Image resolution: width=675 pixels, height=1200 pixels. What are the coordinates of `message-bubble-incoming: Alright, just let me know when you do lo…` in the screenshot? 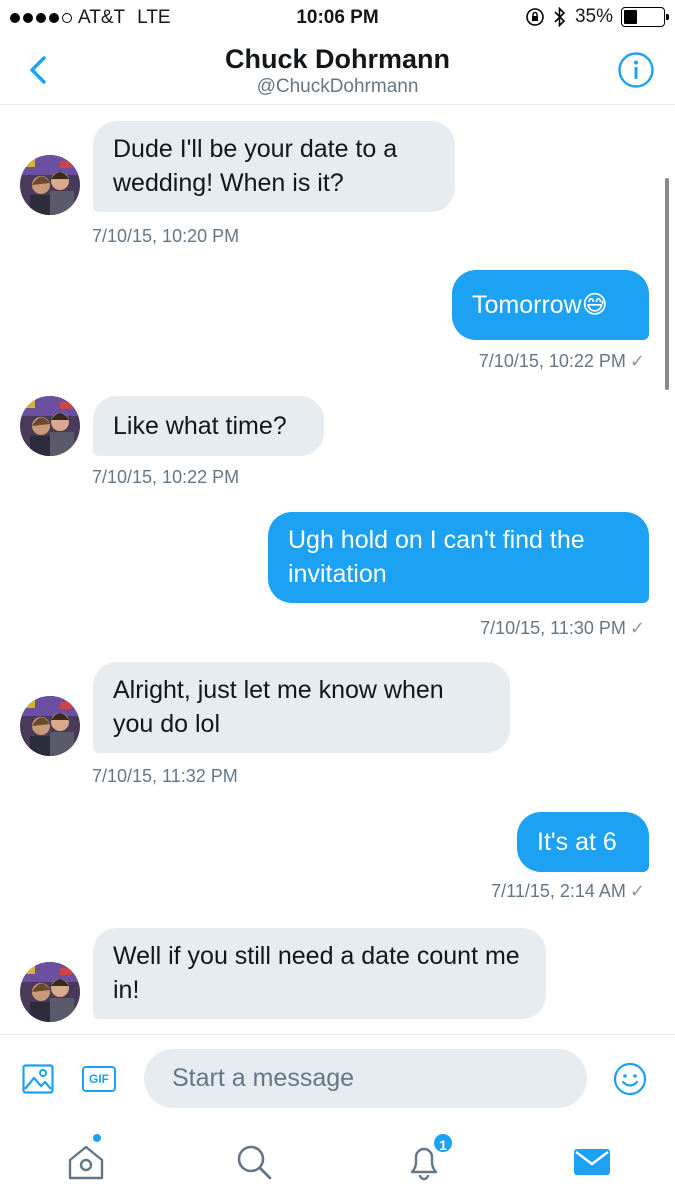 It's located at (301, 707).